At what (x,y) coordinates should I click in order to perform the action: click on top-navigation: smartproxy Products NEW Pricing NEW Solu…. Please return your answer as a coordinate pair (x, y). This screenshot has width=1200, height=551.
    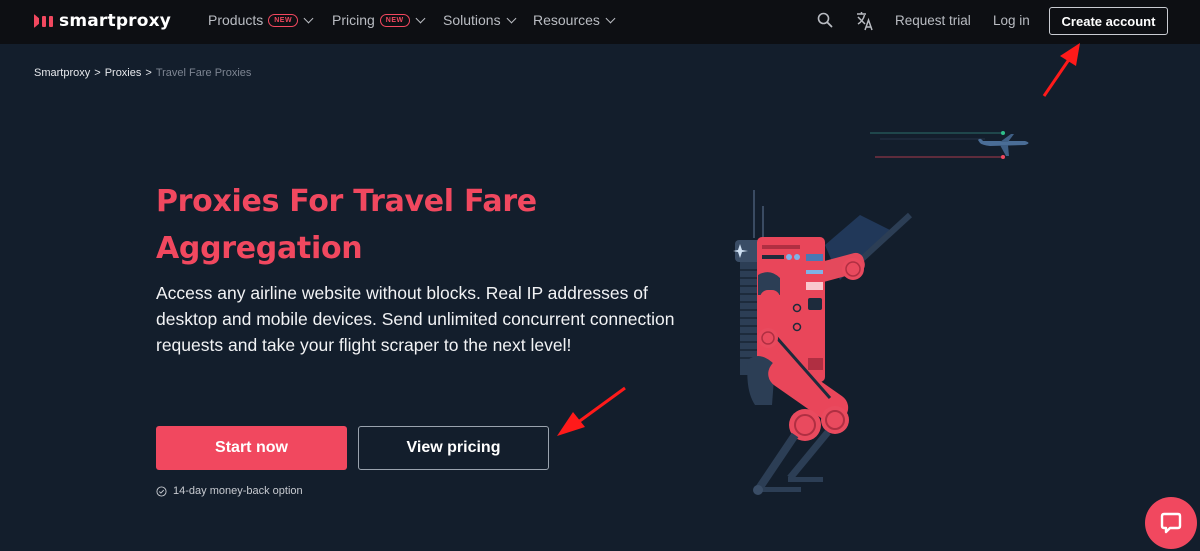
    Looking at the image, I should click on (600, 22).